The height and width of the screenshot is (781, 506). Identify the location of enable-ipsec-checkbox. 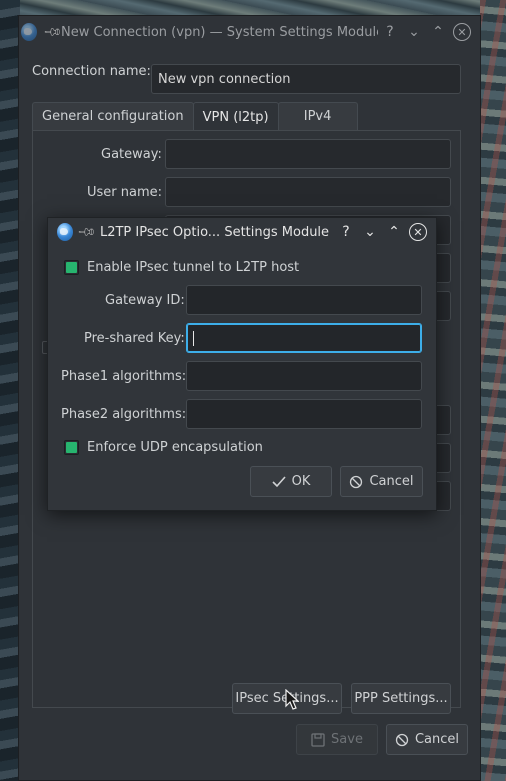
(71, 267).